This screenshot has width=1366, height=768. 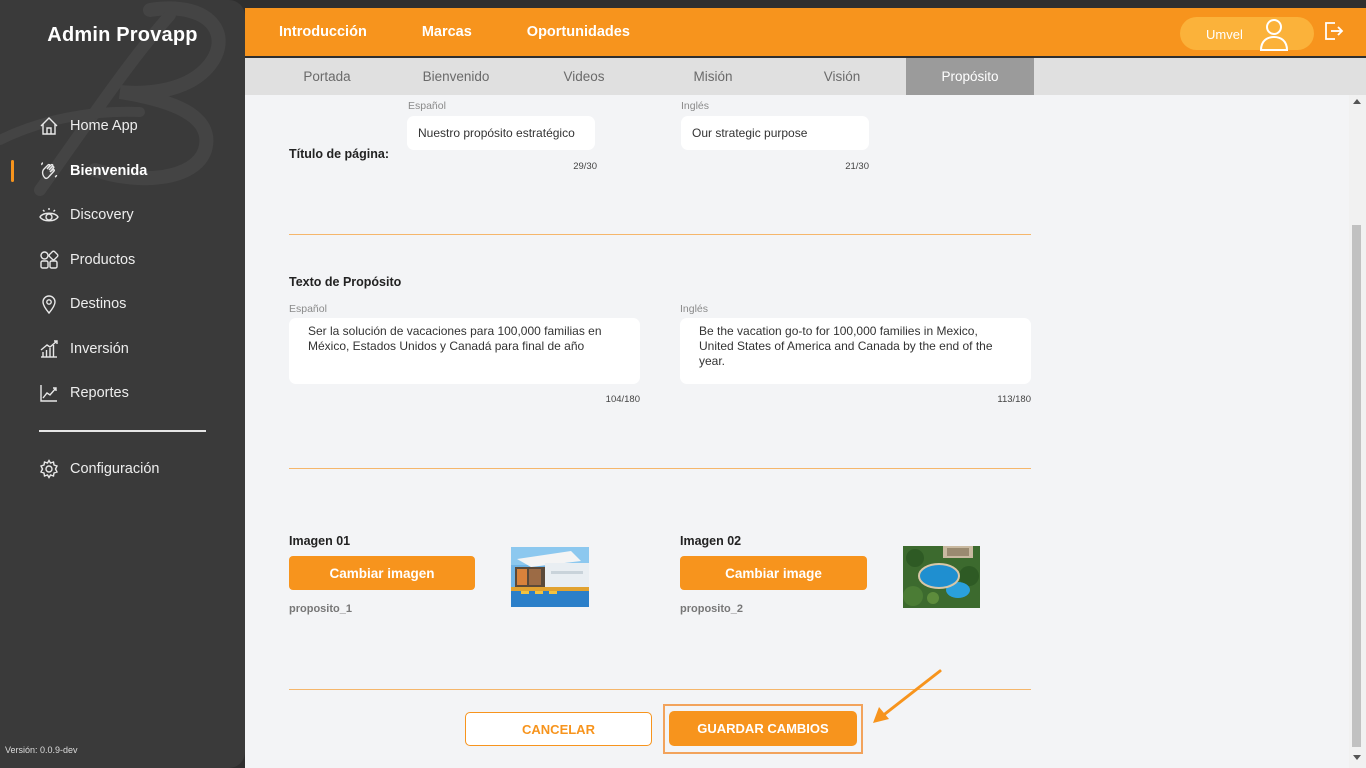 I want to click on text-es-label: Español, so click(x=308, y=309).